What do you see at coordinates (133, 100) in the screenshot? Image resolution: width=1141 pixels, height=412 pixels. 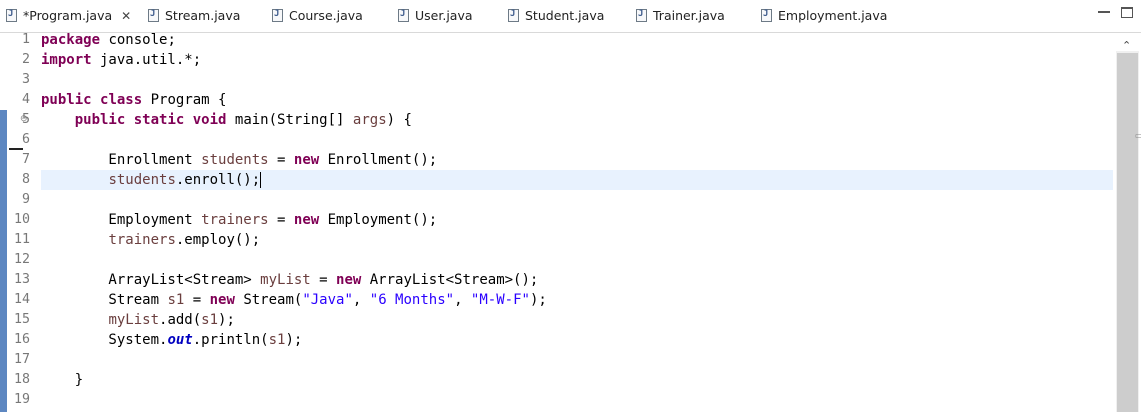 I see `code-line: public class Program {` at bounding box center [133, 100].